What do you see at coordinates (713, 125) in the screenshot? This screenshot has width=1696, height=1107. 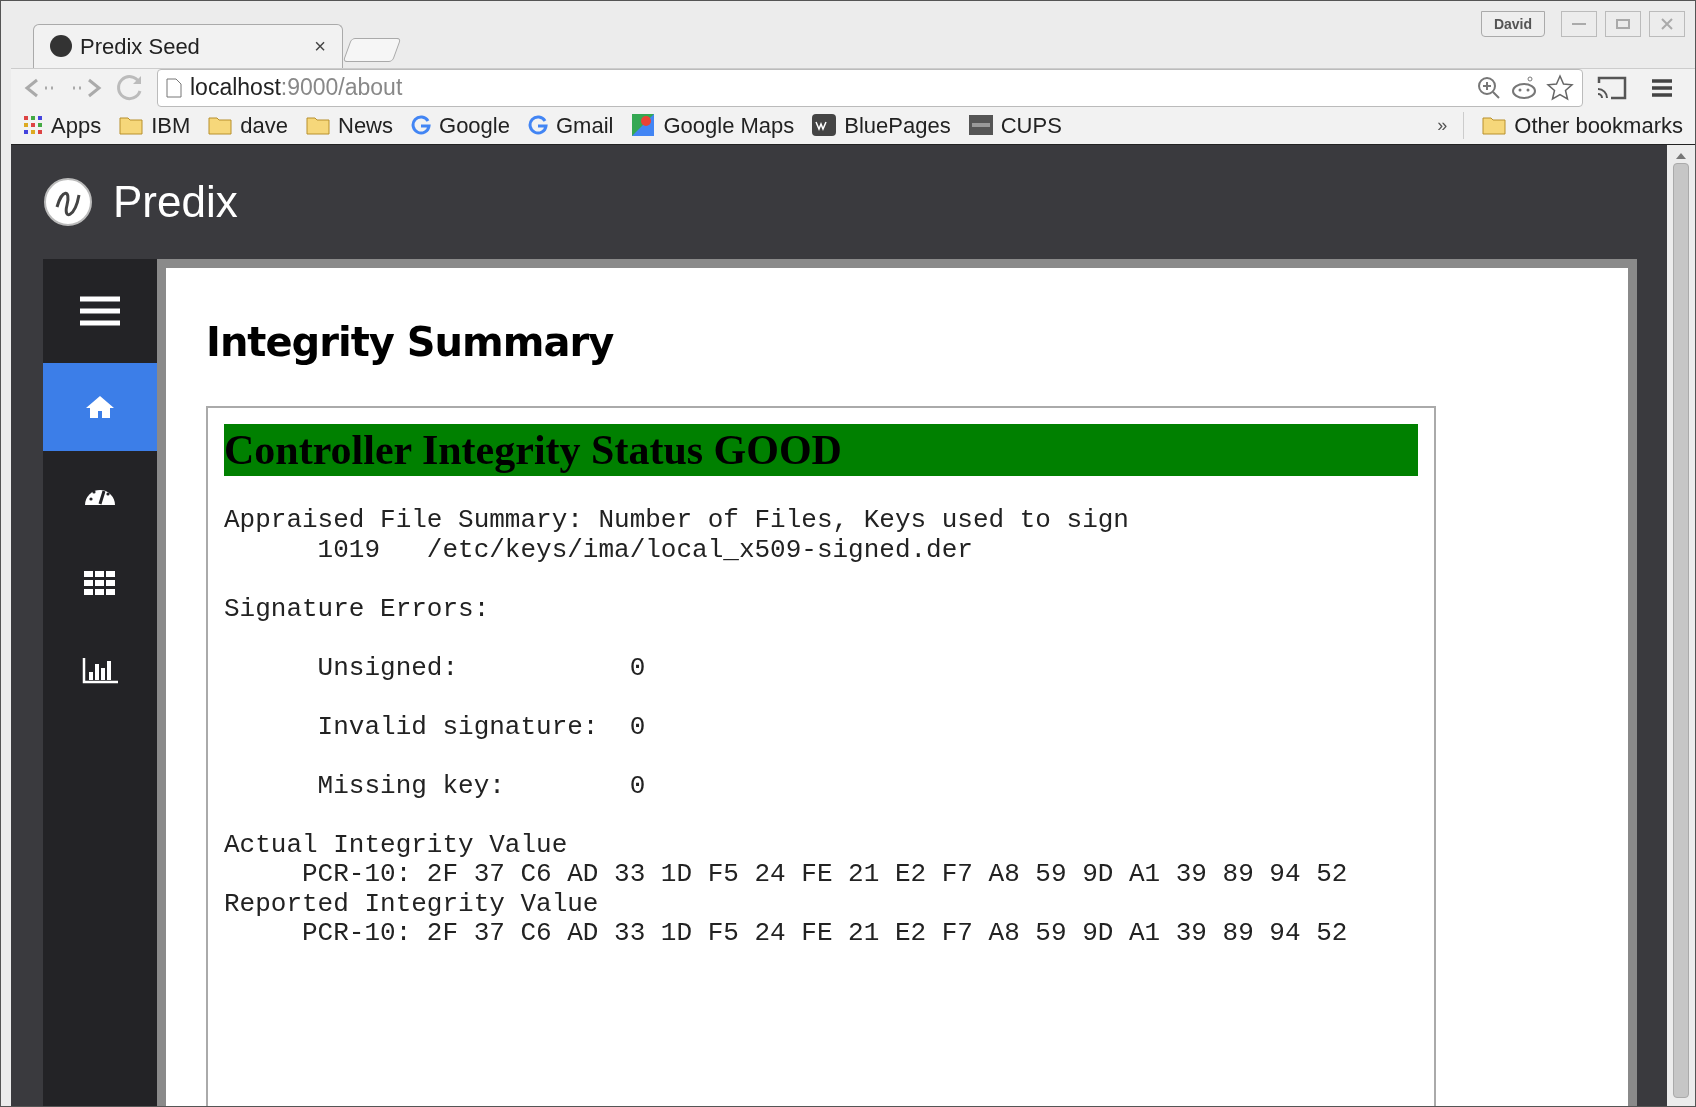 I see `bookmark: Google Maps` at bounding box center [713, 125].